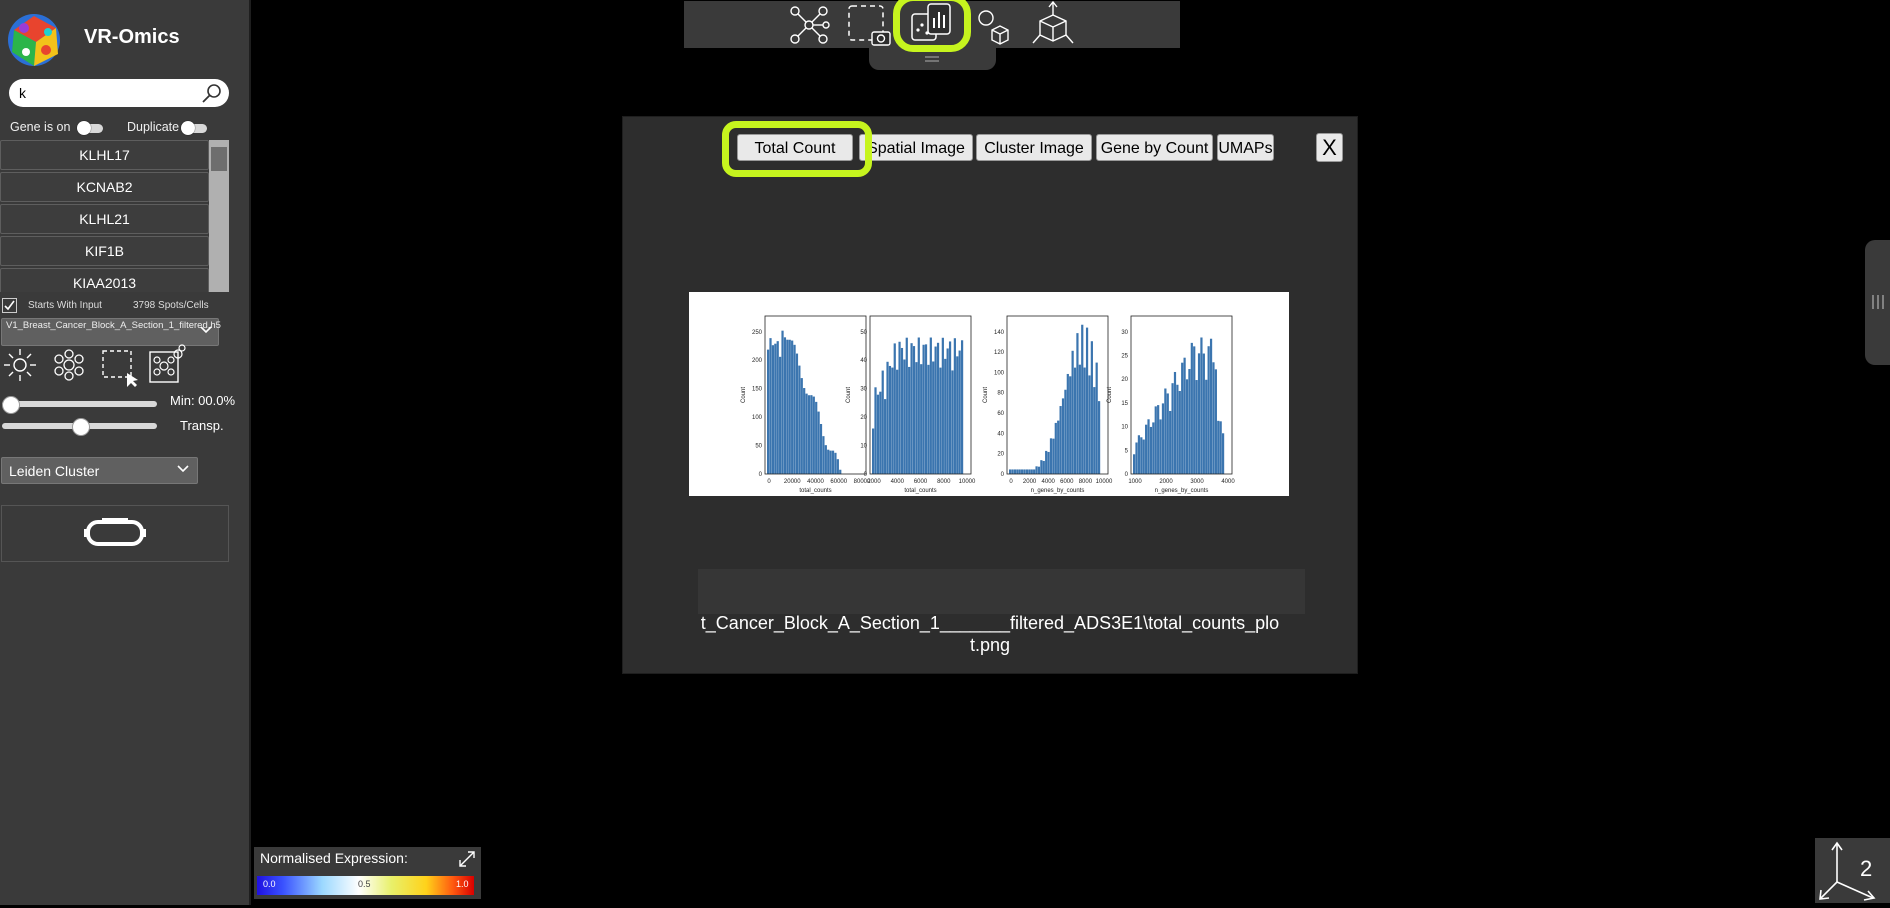 This screenshot has height=908, width=1890. I want to click on y-tick-label: 50, so click(863, 333).